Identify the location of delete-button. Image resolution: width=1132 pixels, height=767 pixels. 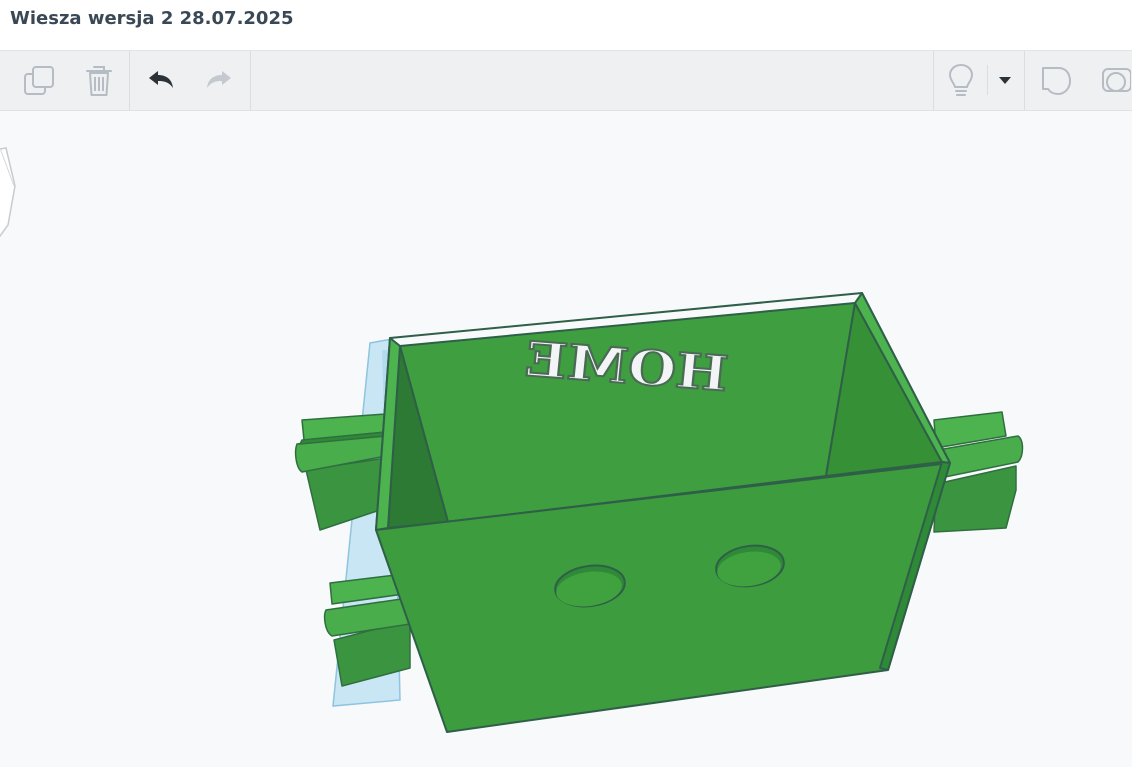
(99, 80).